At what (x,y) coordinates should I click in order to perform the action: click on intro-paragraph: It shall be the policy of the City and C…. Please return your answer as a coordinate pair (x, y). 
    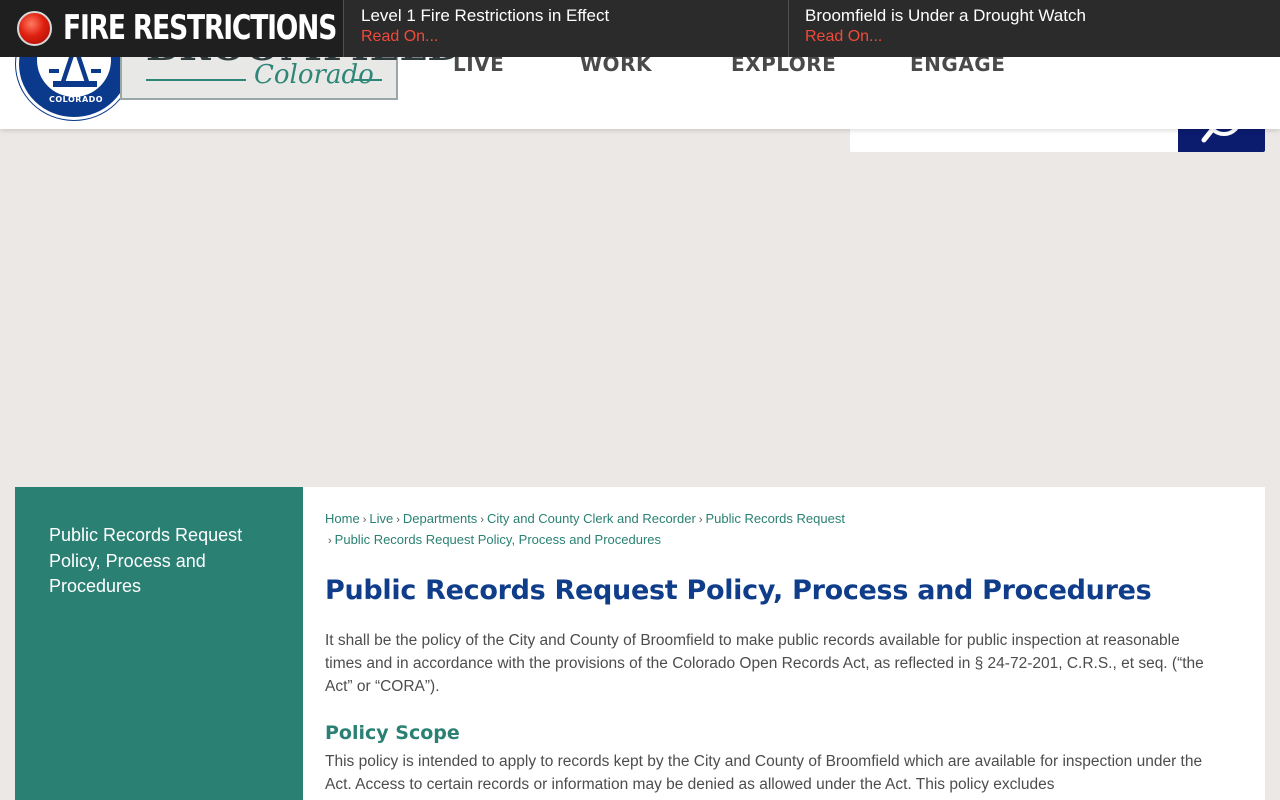
    Looking at the image, I should click on (764, 663).